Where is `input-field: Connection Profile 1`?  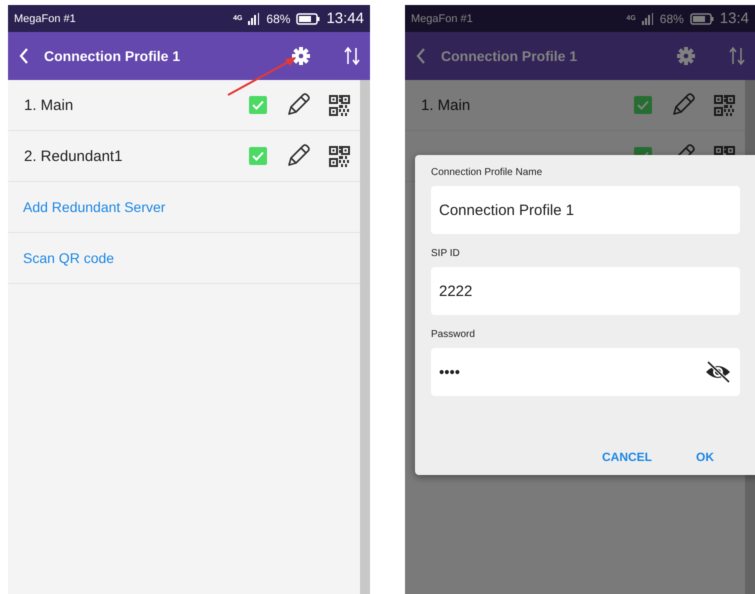
input-field: Connection Profile 1 is located at coordinates (585, 210).